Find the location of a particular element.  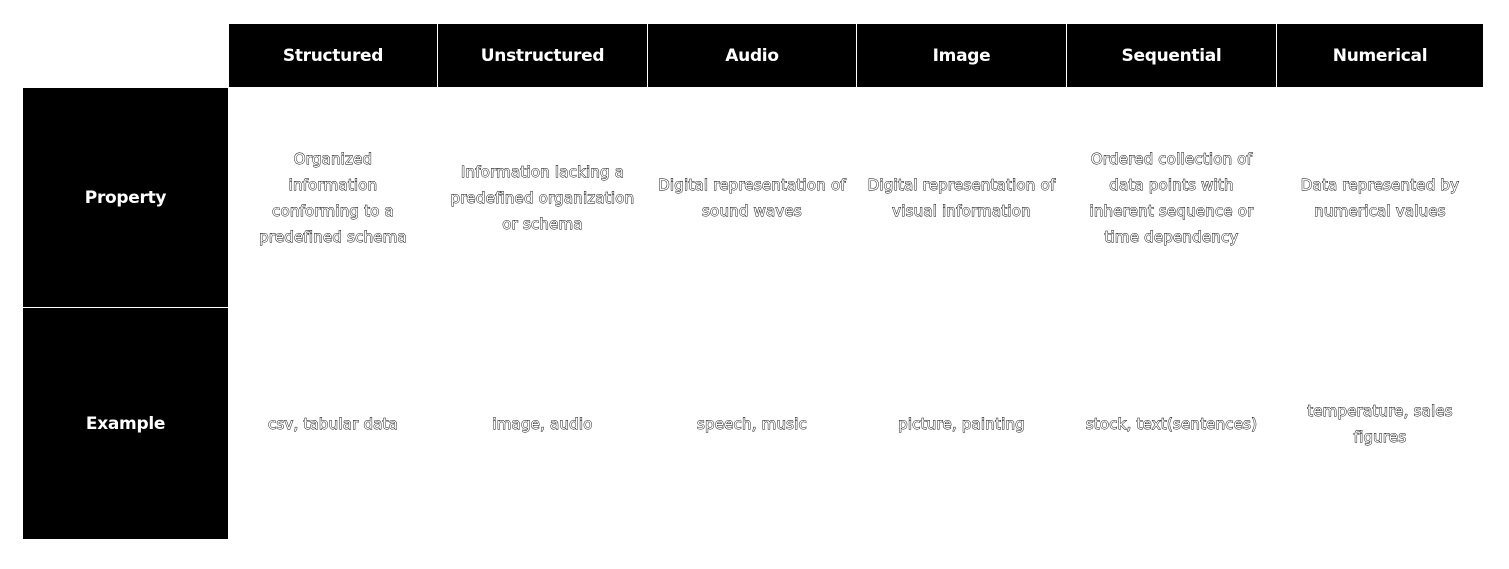

cell-text: speech, music is located at coordinates (752, 423).